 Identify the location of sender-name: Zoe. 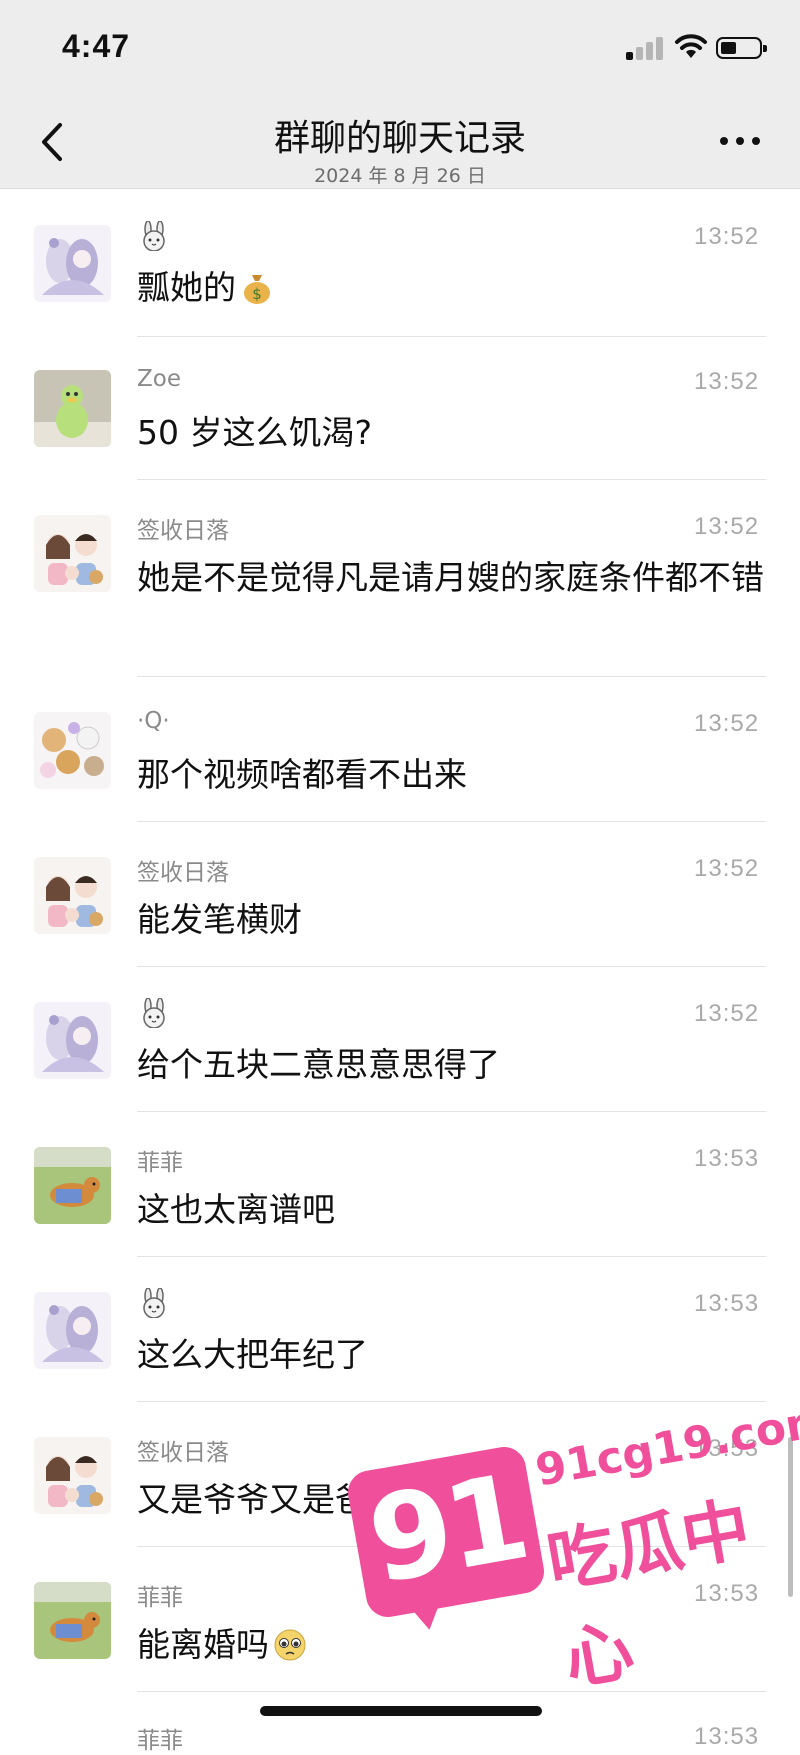
(159, 379).